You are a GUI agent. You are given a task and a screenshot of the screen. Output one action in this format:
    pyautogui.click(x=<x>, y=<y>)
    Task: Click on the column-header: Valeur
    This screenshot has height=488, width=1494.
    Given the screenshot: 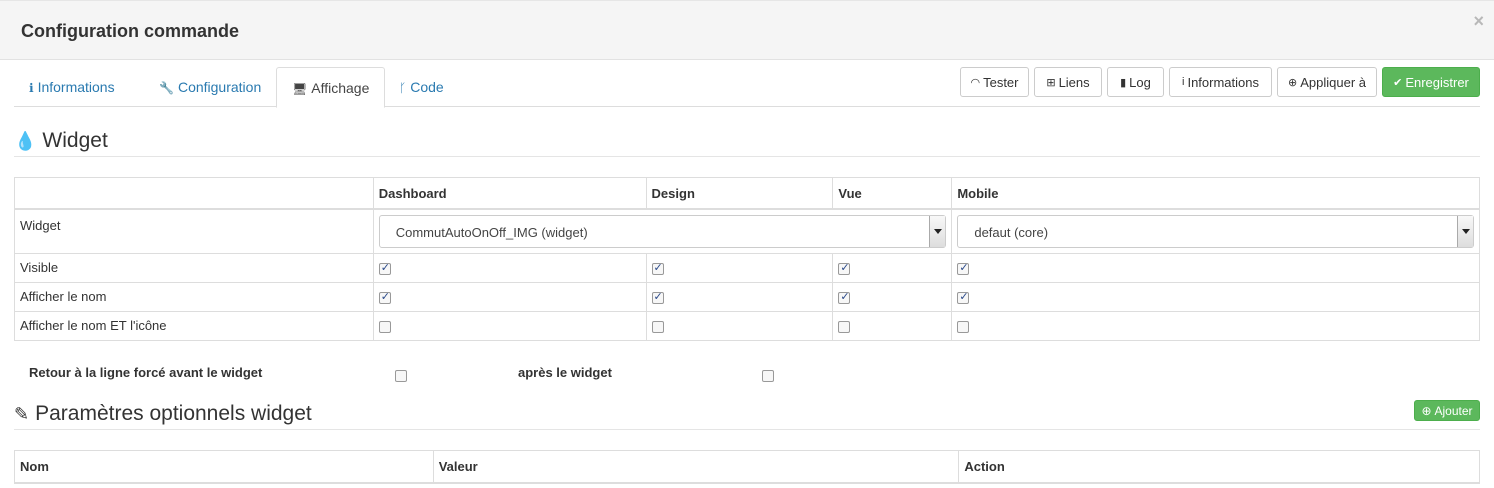 What is the action you would take?
    pyautogui.click(x=696, y=467)
    